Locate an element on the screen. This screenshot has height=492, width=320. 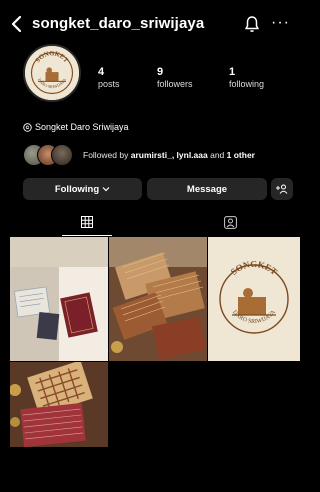
following-button: Following is located at coordinates (82, 189).